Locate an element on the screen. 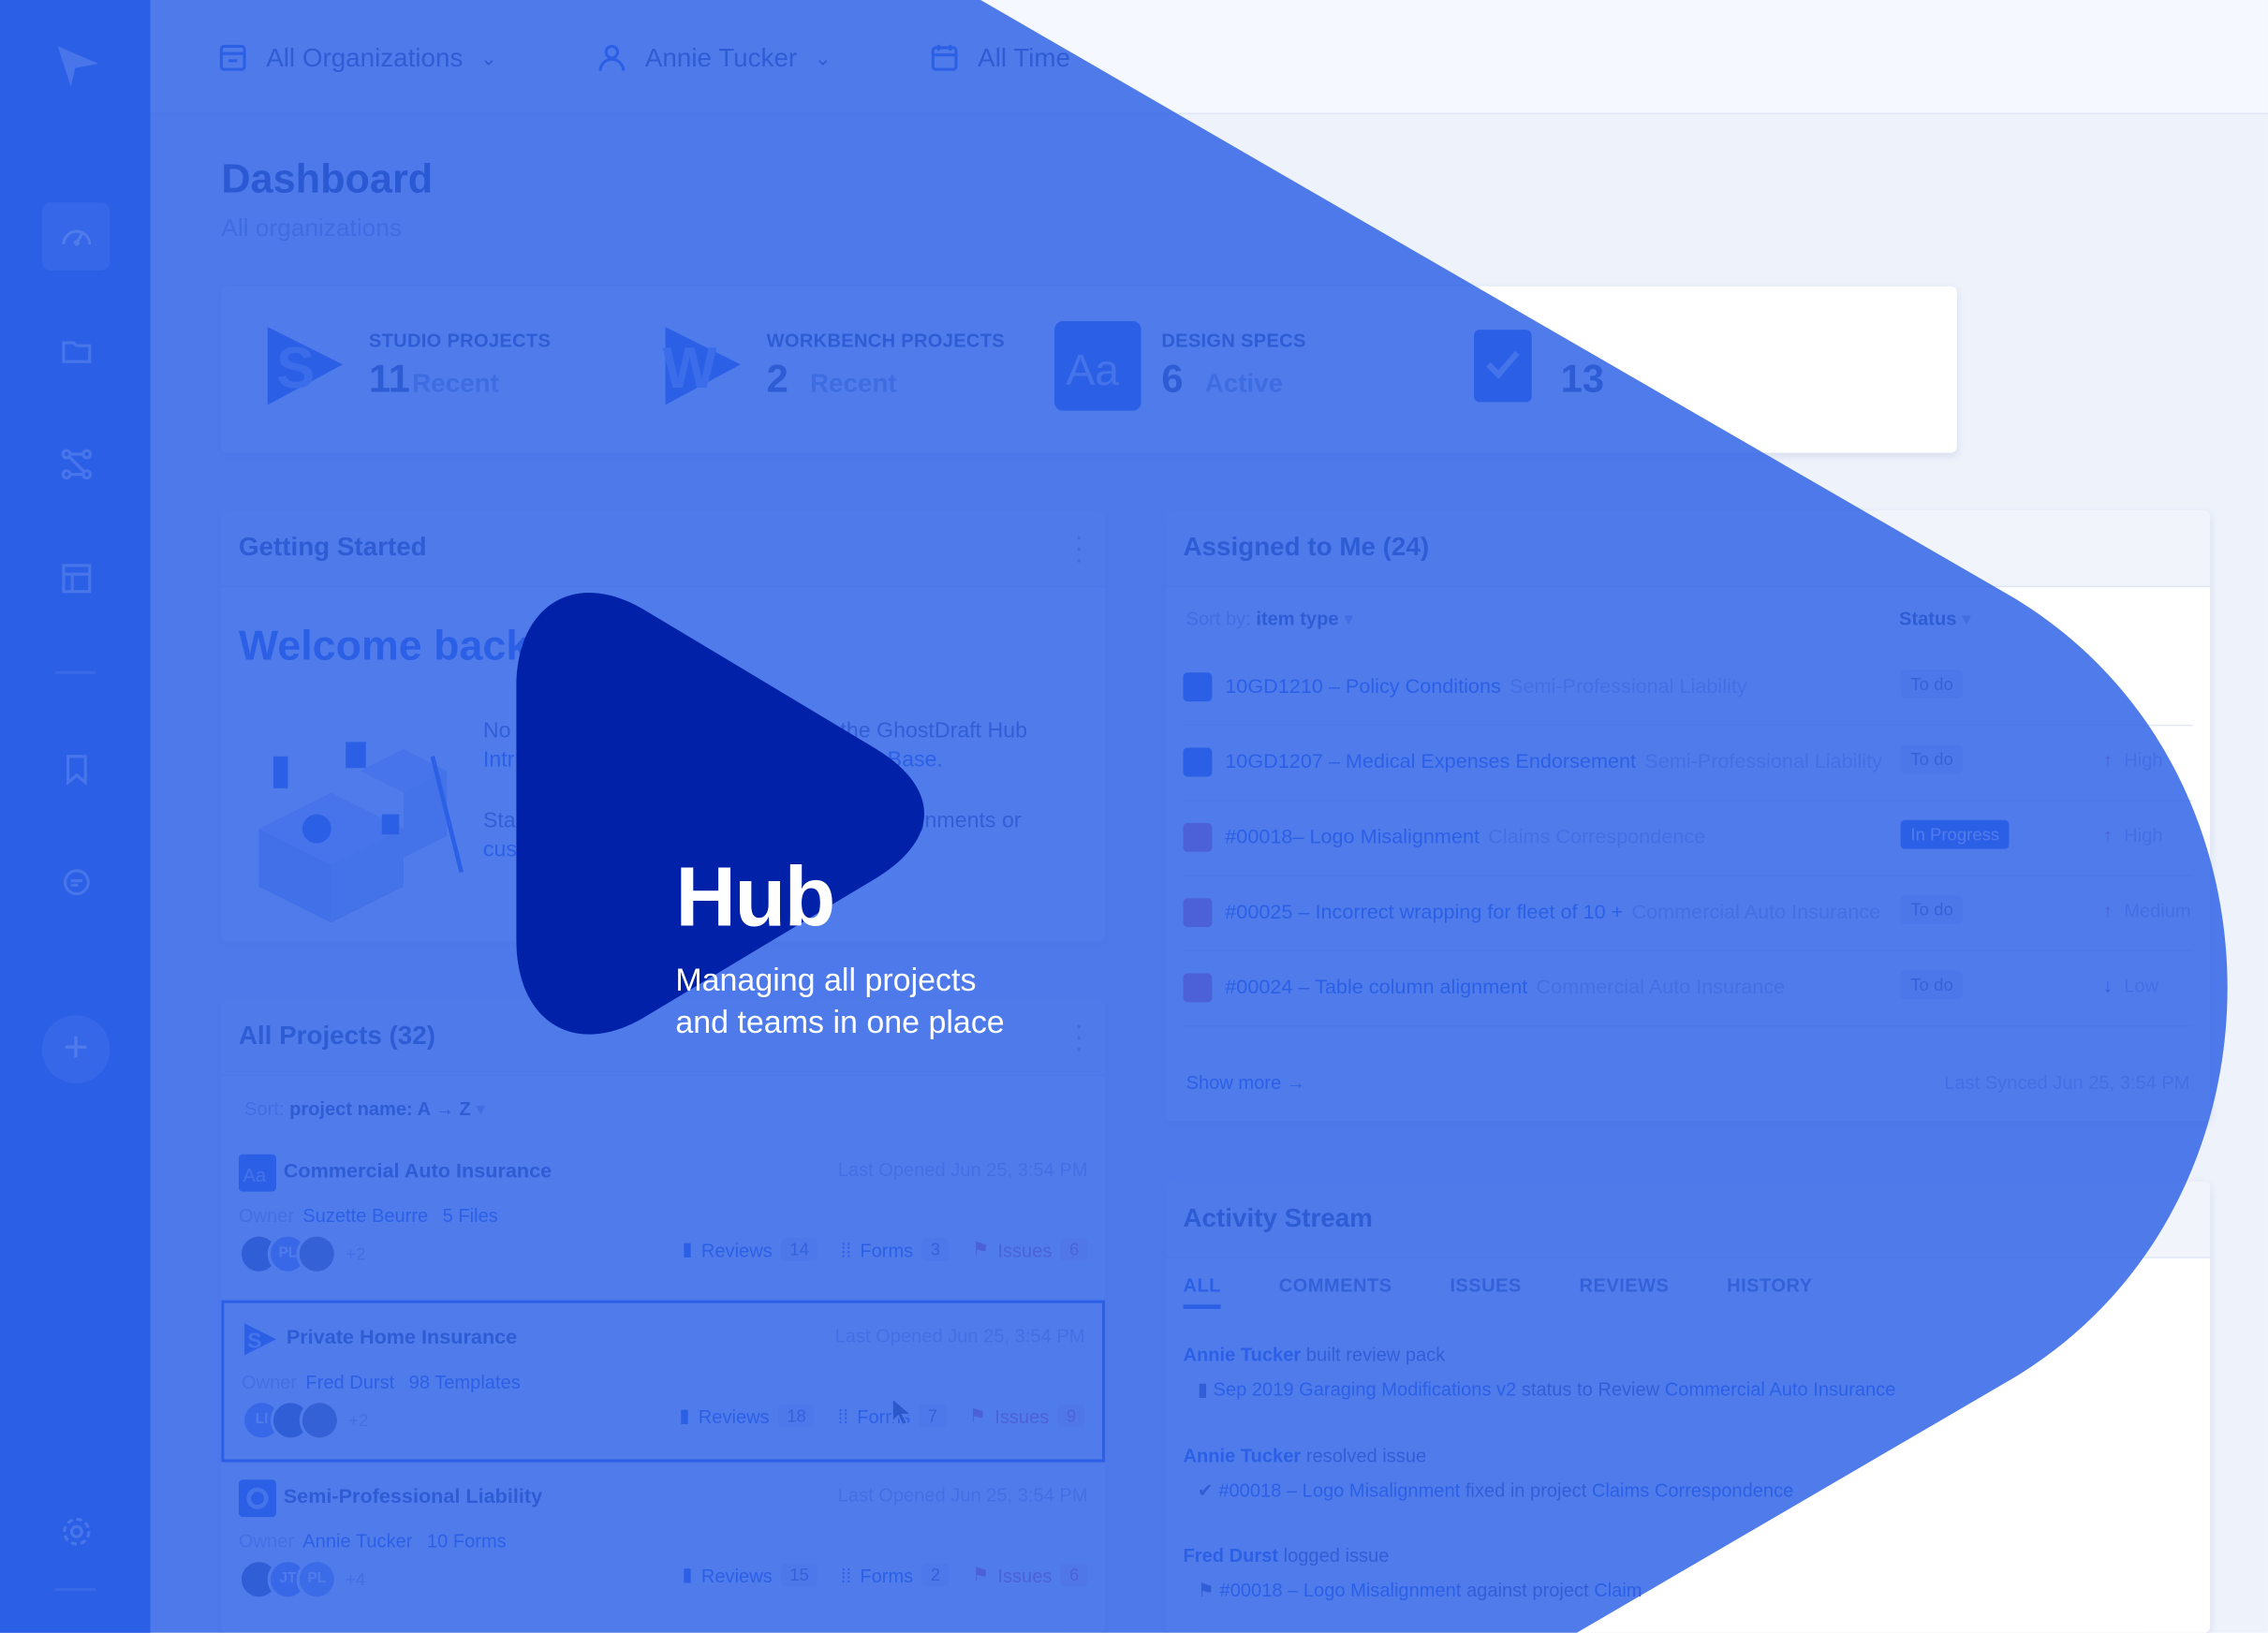 The height and width of the screenshot is (1633, 2268). hero-subtitle-line-2: and teams in one place is located at coordinates (840, 1022).